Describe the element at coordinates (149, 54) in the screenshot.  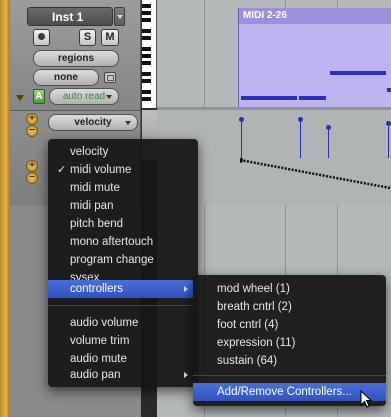
I see `piano-keyboard` at that location.